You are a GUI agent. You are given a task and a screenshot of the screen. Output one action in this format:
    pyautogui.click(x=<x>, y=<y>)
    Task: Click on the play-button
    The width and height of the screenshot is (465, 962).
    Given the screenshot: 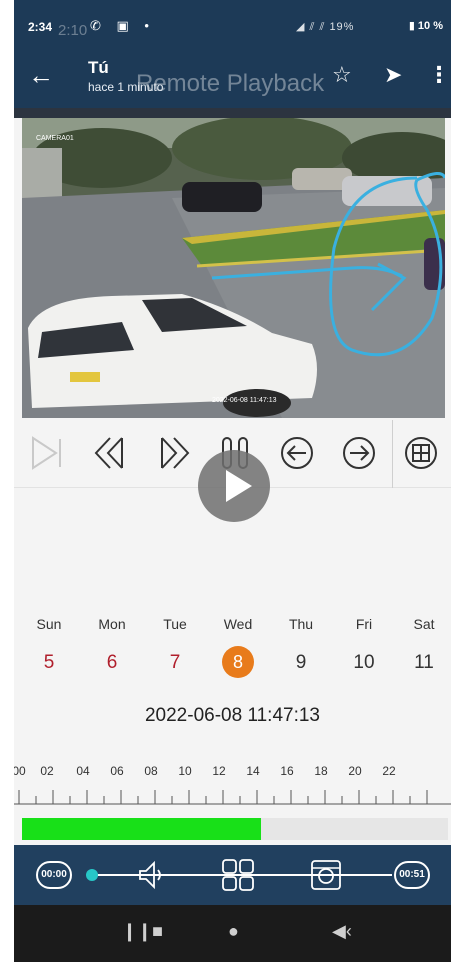 What is the action you would take?
    pyautogui.click(x=234, y=486)
    